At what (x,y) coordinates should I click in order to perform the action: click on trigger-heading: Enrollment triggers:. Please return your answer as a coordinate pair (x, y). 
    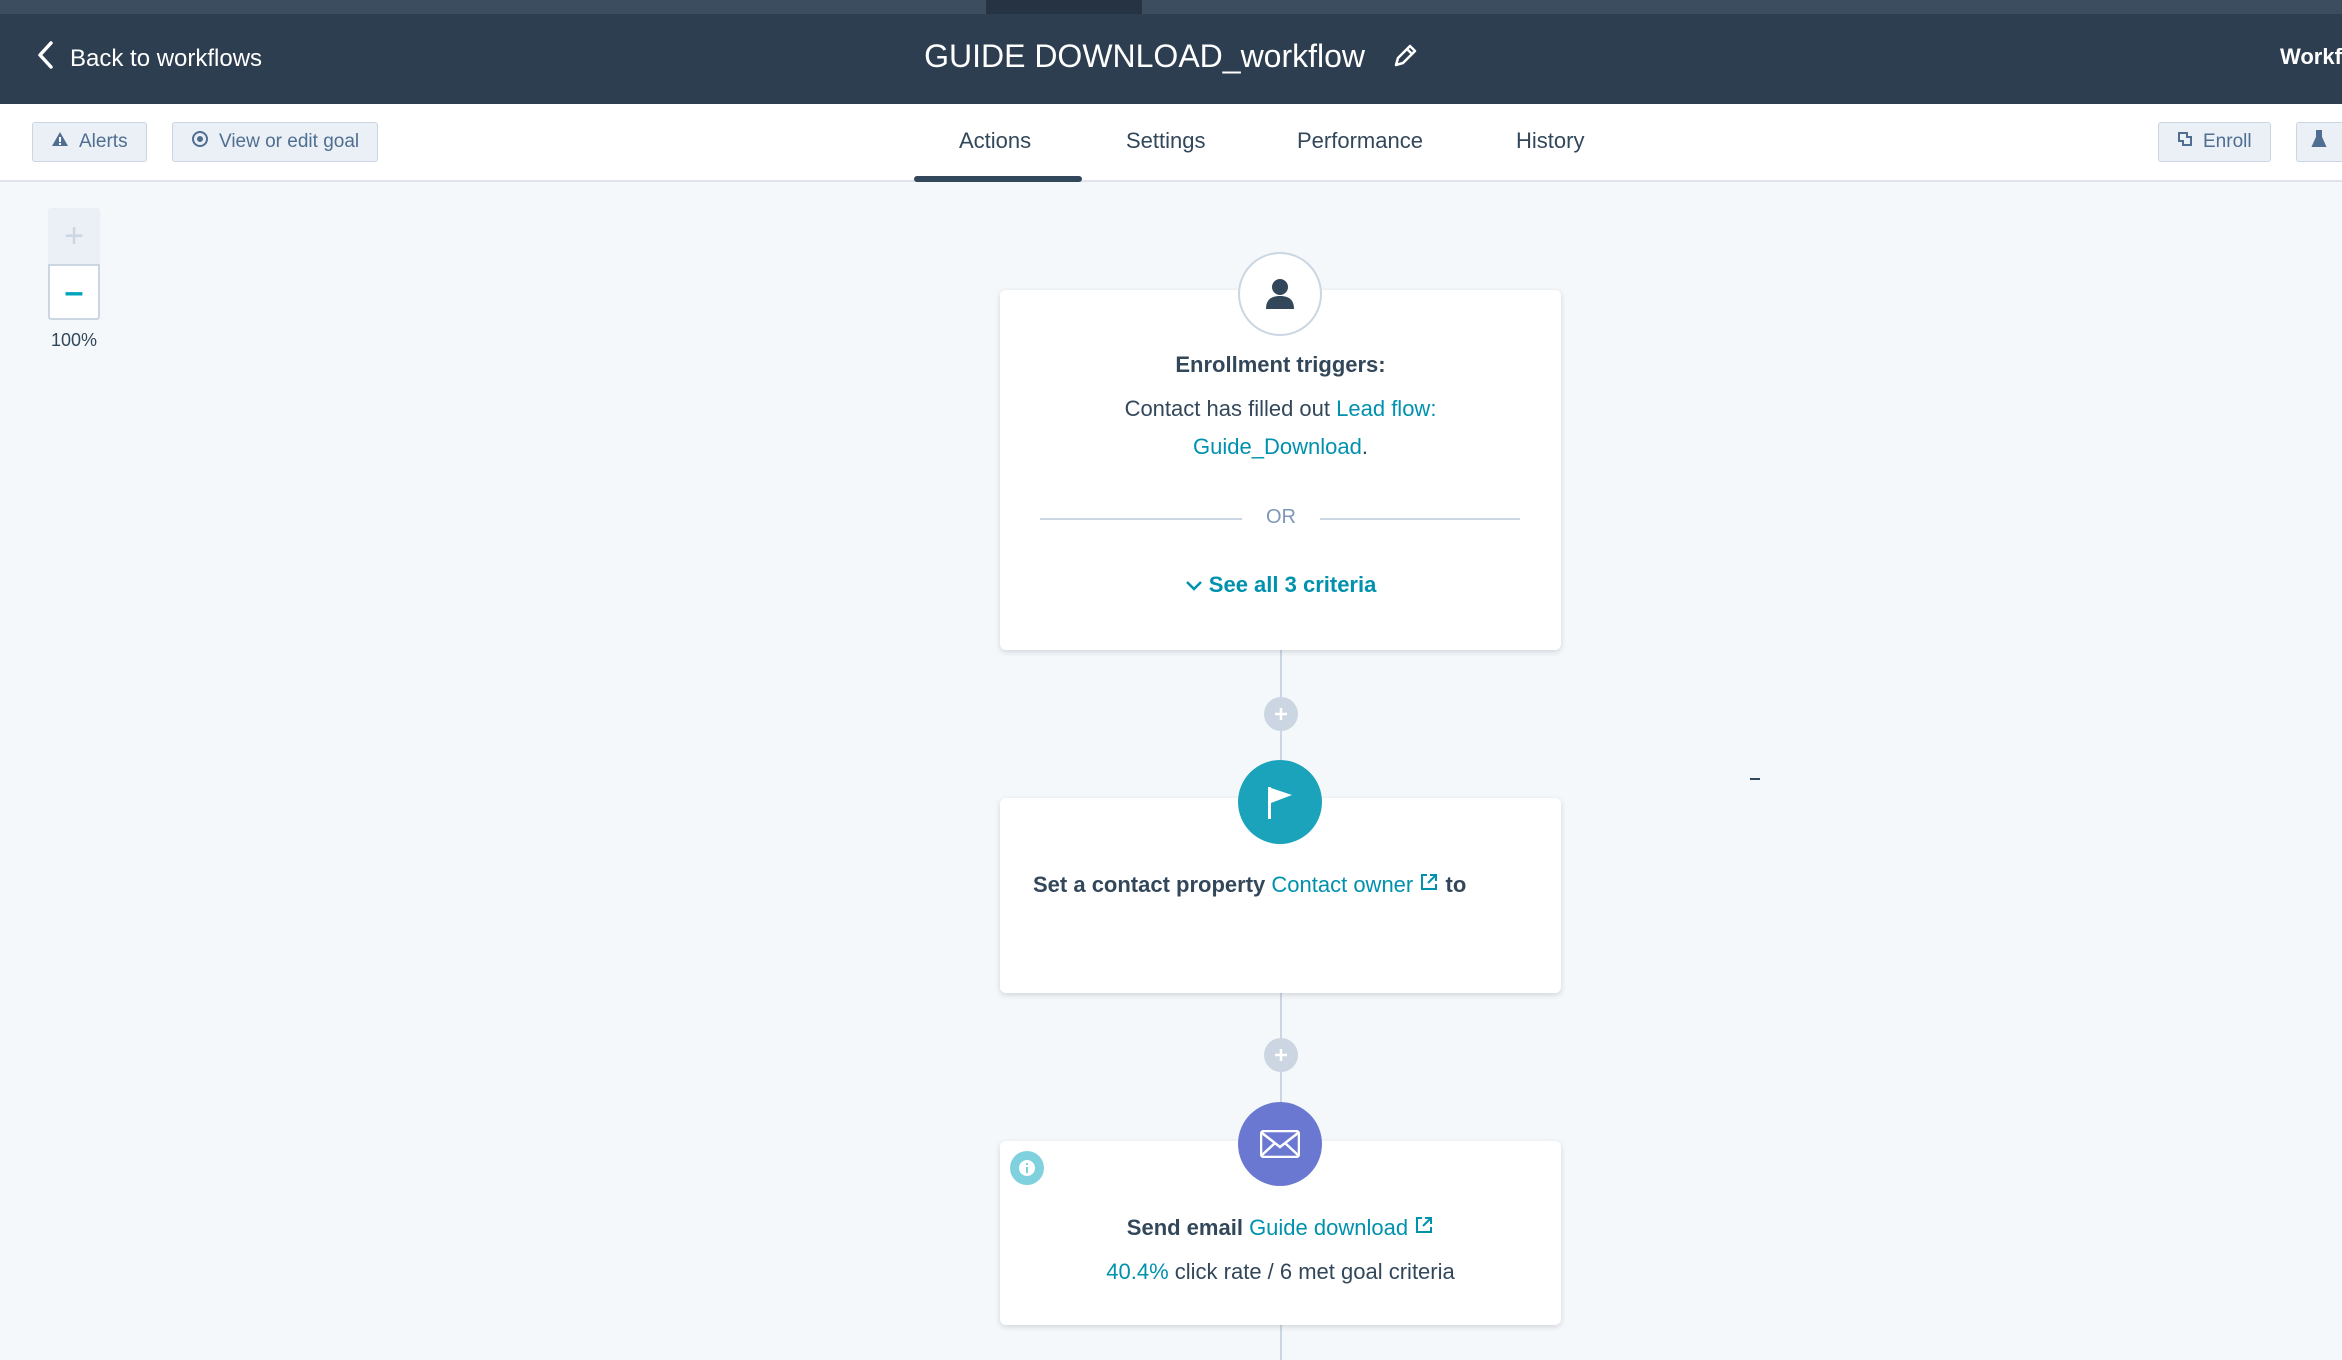
    Looking at the image, I should click on (1280, 364).